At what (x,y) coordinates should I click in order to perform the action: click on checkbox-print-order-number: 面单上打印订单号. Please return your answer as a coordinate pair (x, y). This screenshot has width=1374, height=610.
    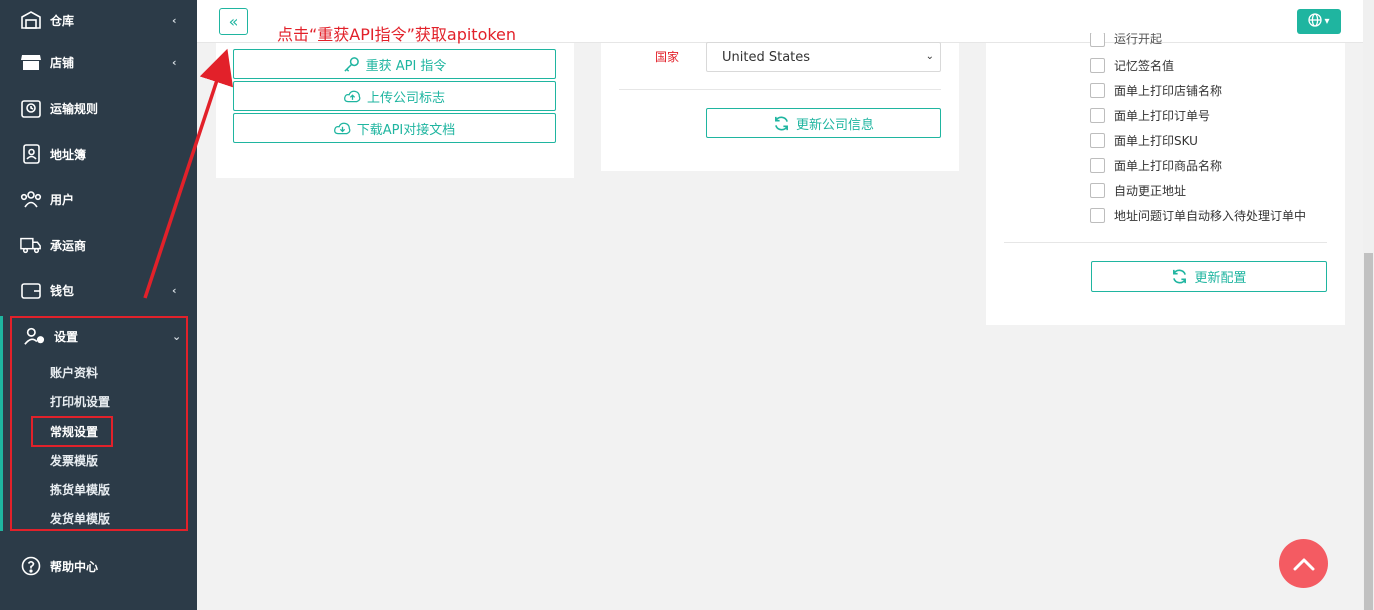
    Looking at the image, I should click on (1150, 115).